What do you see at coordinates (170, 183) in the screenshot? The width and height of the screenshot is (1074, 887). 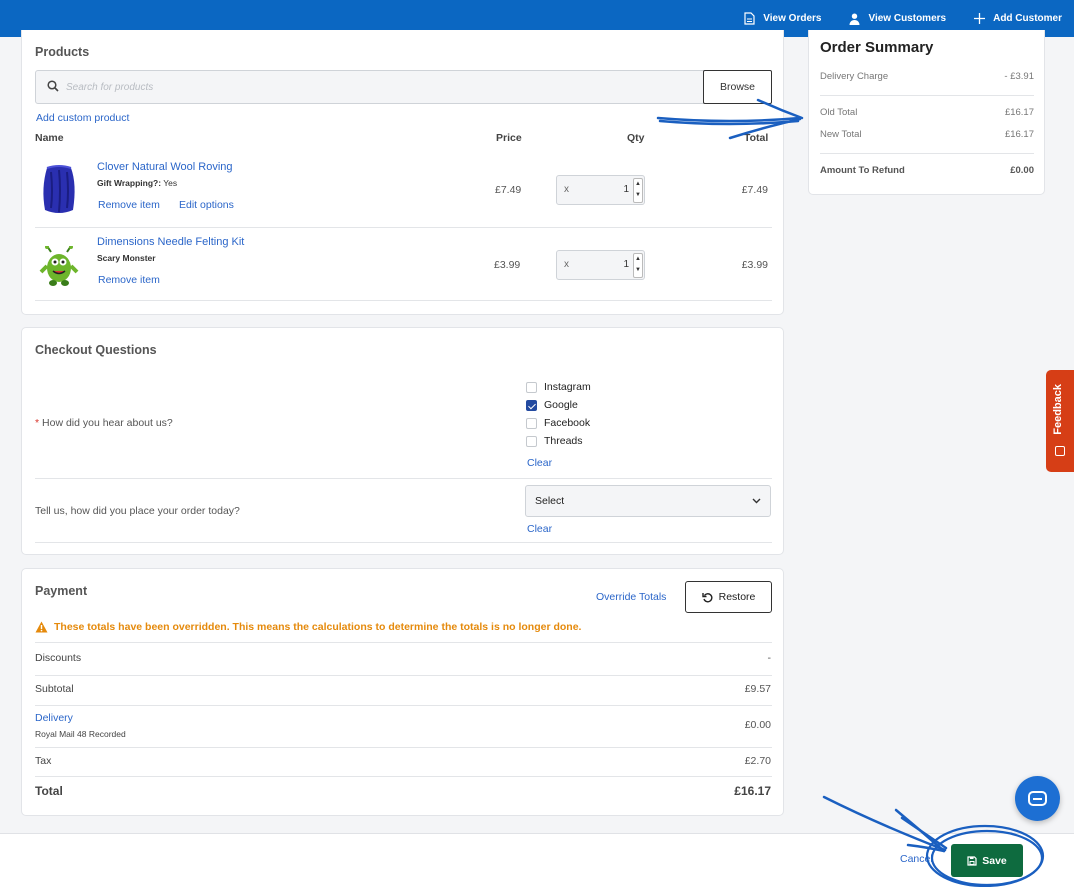 I see `product-option-value: Yes` at bounding box center [170, 183].